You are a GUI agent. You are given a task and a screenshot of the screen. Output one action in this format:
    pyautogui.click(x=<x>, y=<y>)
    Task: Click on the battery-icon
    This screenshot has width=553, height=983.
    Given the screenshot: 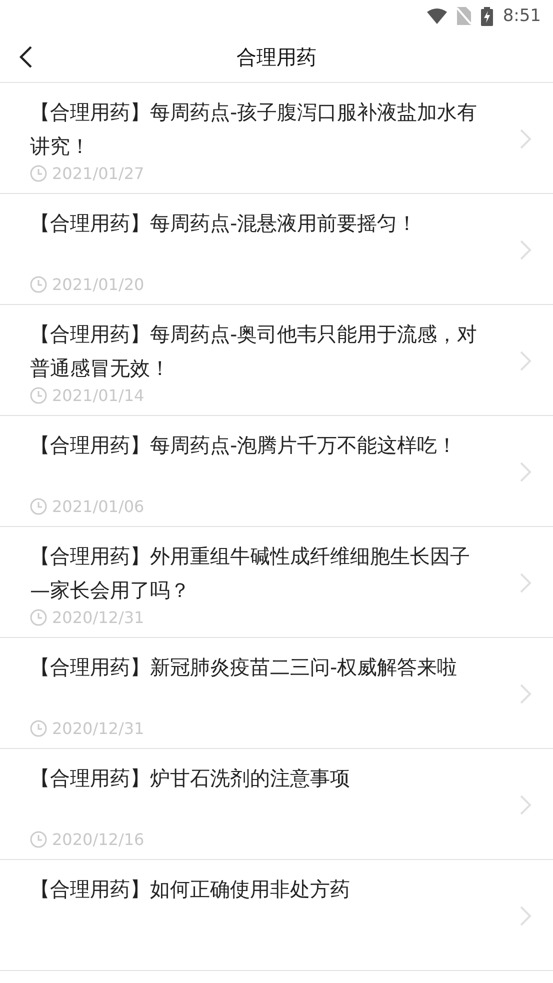 What is the action you would take?
    pyautogui.click(x=486, y=16)
    